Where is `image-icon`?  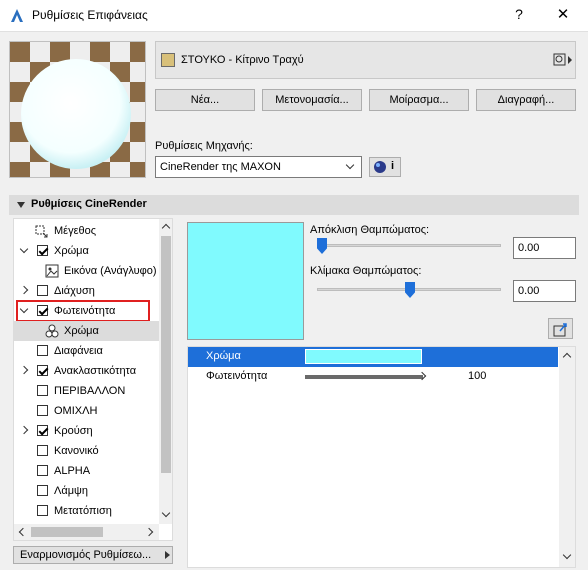 image-icon is located at coordinates (52, 271).